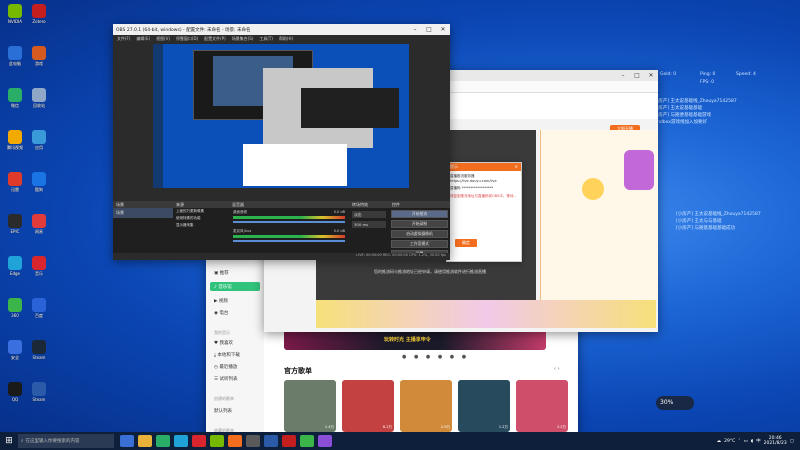 The image size is (800, 450). I want to click on sidebar-item: 默认列表, so click(223, 411).